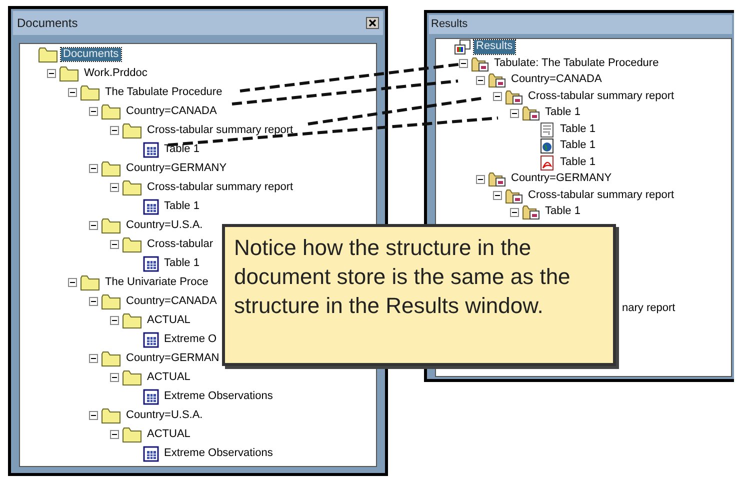 The width and height of the screenshot is (737, 478). What do you see at coordinates (547, 162) in the screenshot?
I see `pdf-document-icon` at bounding box center [547, 162].